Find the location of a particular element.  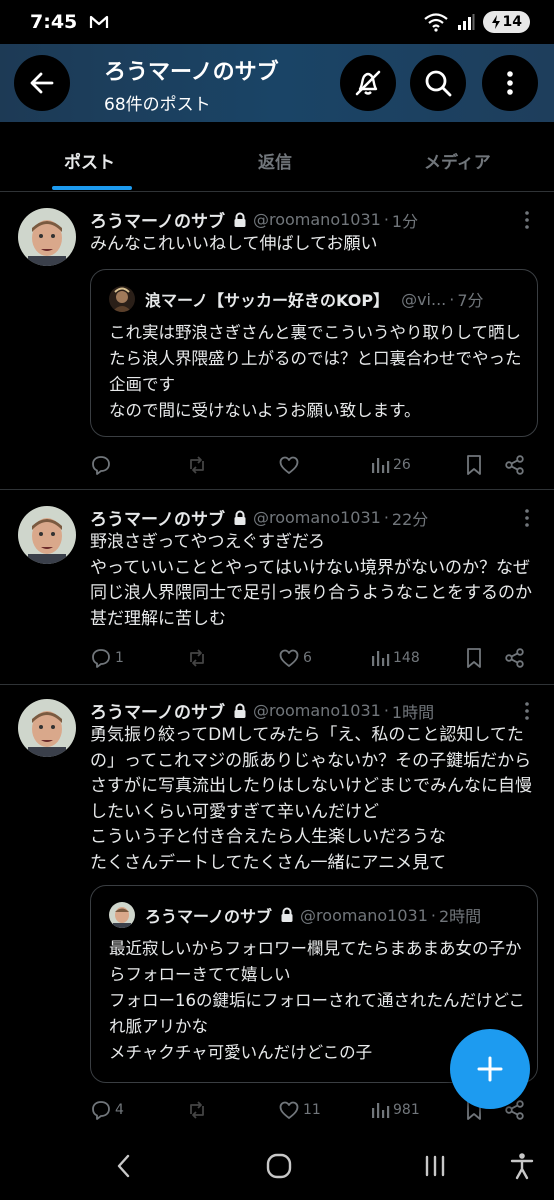

accessibility-icon is located at coordinates (522, 1166).